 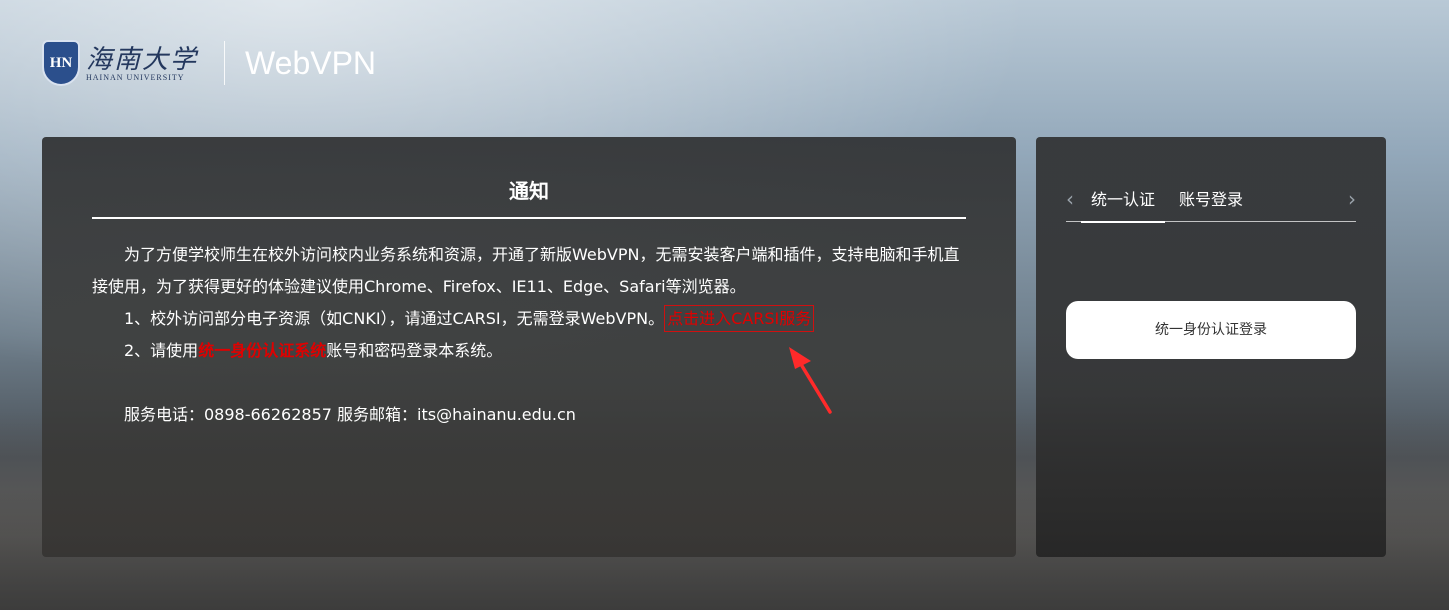 What do you see at coordinates (810, 380) in the screenshot?
I see `pointer-arrow-icon` at bounding box center [810, 380].